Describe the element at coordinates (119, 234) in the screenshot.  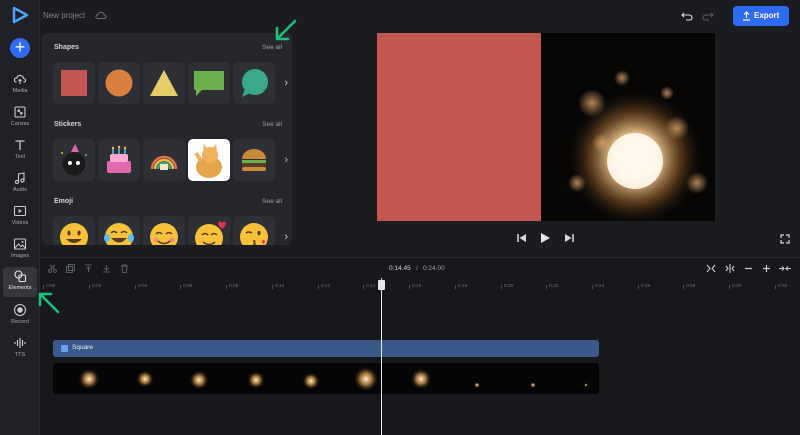
I see `tears-of-joy-emoji-icon` at that location.